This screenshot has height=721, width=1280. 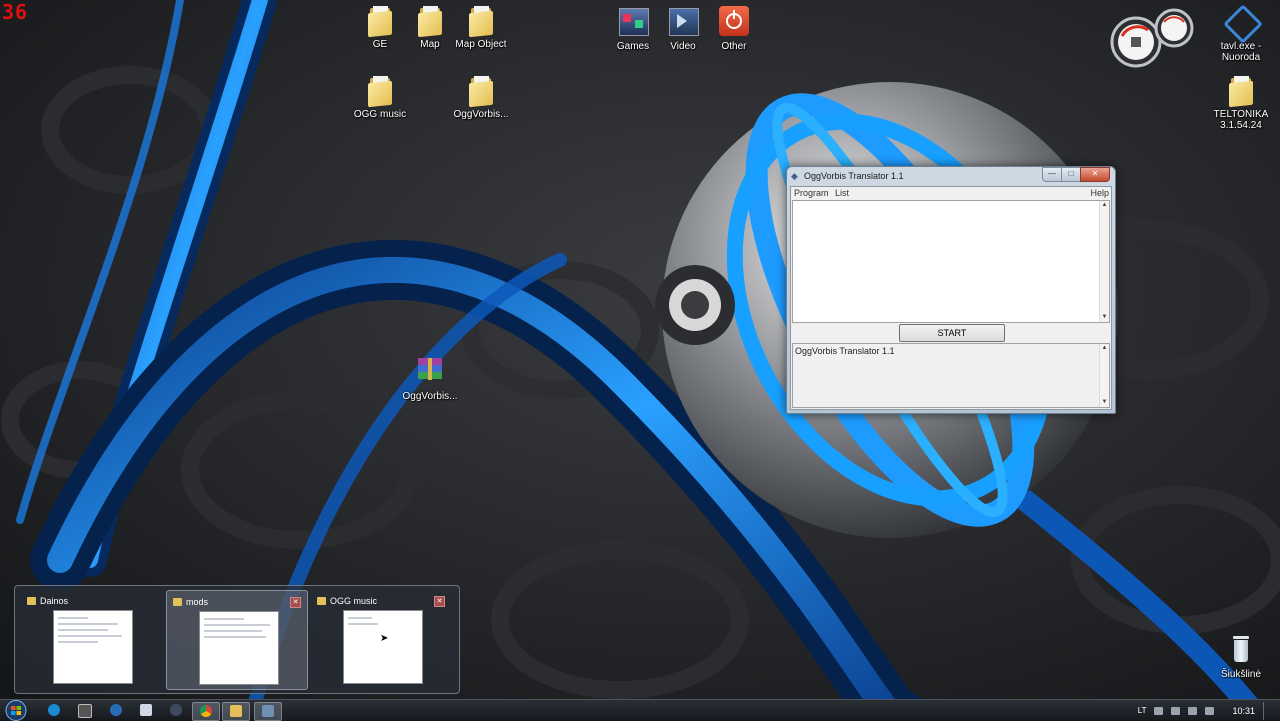 I want to click on desktop-icon-tavl-shortcut: tavl.exe - Nuoroda, so click(x=1241, y=33).